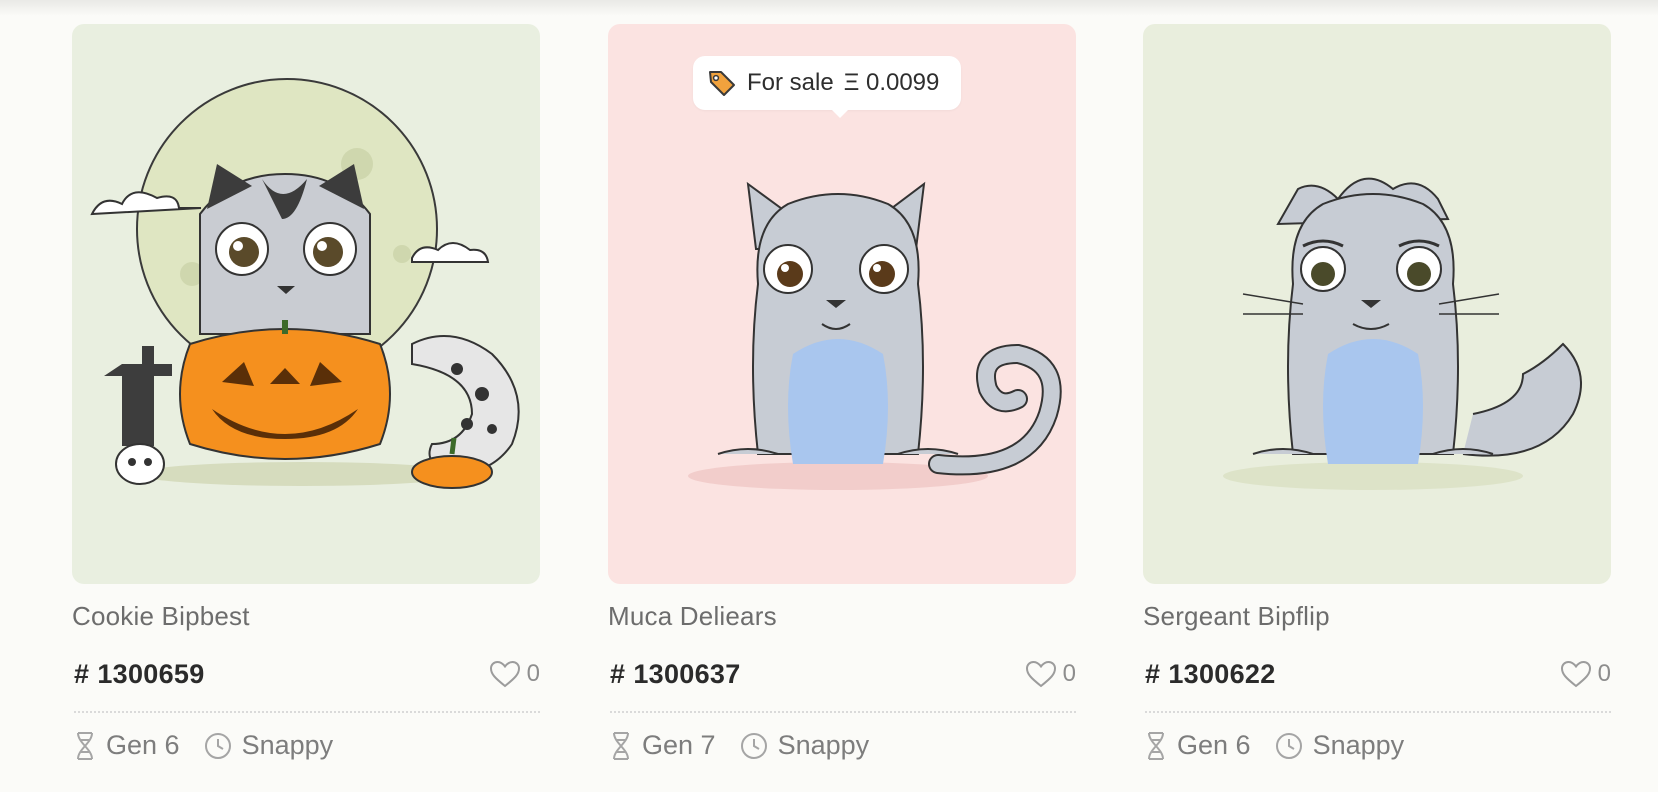 Image resolution: width=1658 pixels, height=792 pixels. I want to click on sale-label: For sale, so click(790, 82).